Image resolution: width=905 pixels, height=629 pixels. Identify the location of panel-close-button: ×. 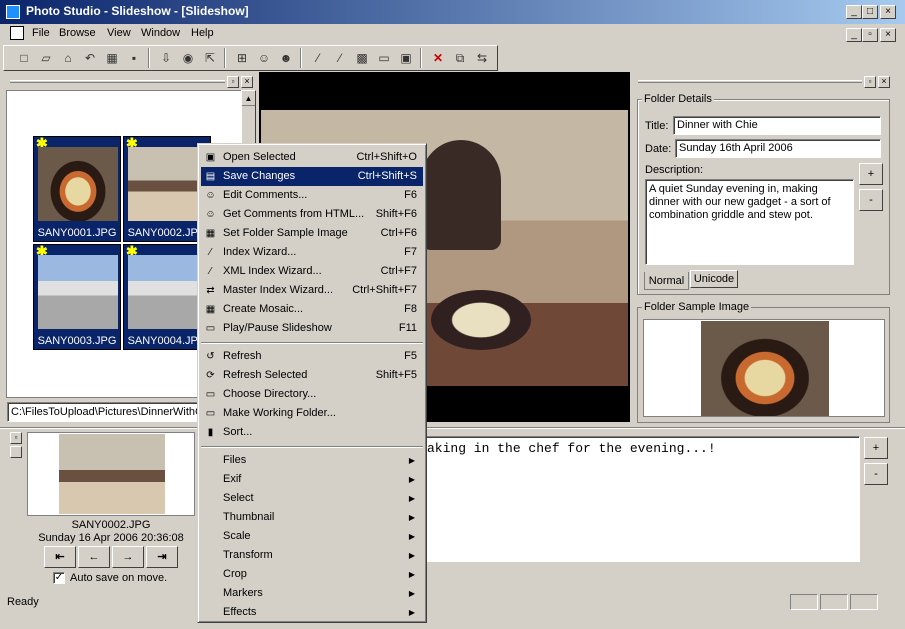
(247, 82).